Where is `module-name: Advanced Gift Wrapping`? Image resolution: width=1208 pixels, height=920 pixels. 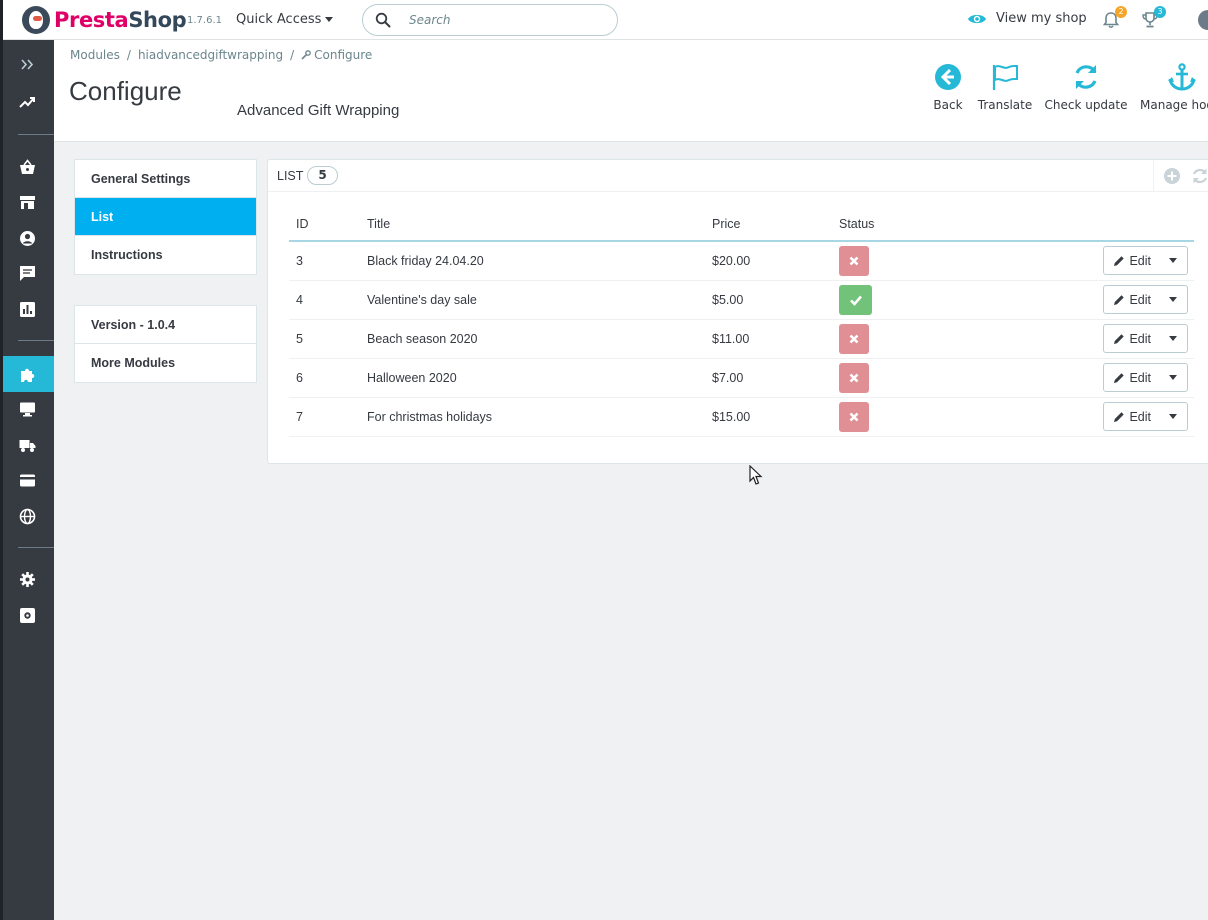 module-name: Advanced Gift Wrapping is located at coordinates (318, 110).